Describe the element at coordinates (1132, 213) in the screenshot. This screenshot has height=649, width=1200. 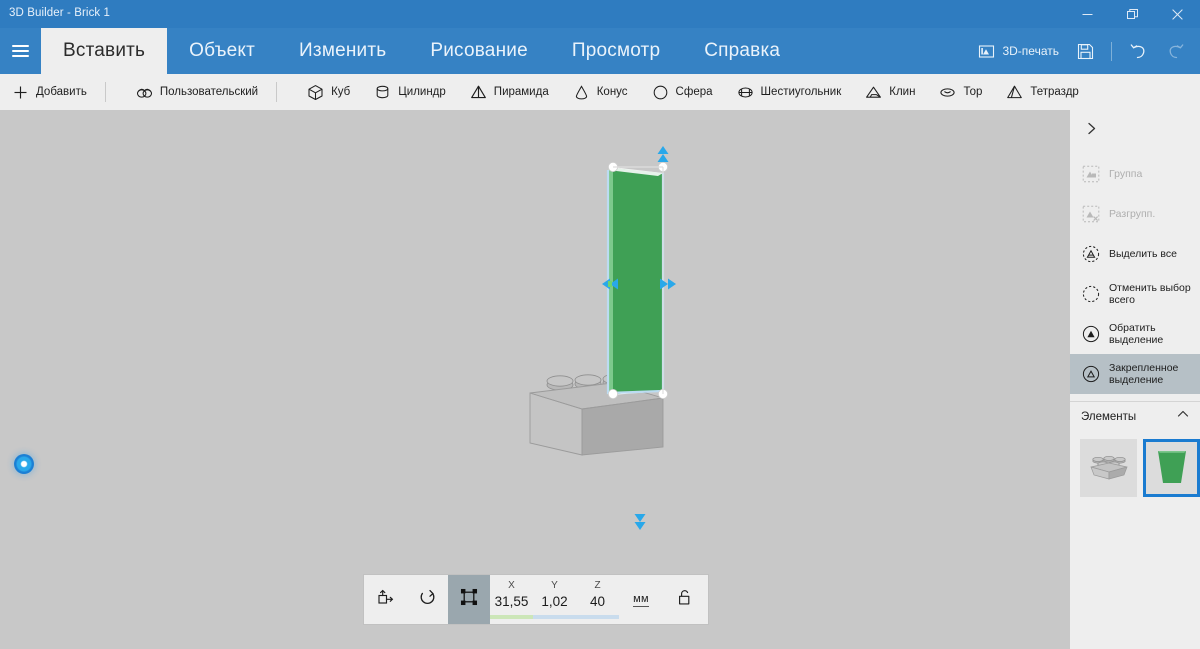
I see `sidebar-item-ungroup-label: Разгрупп.` at that location.